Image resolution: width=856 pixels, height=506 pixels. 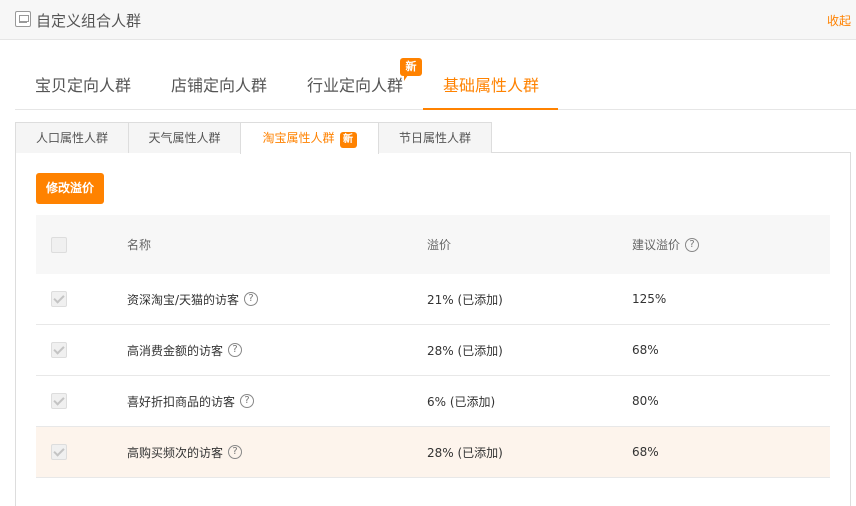 What do you see at coordinates (175, 452) in the screenshot?
I see `row-name: 高购买频次的访客` at bounding box center [175, 452].